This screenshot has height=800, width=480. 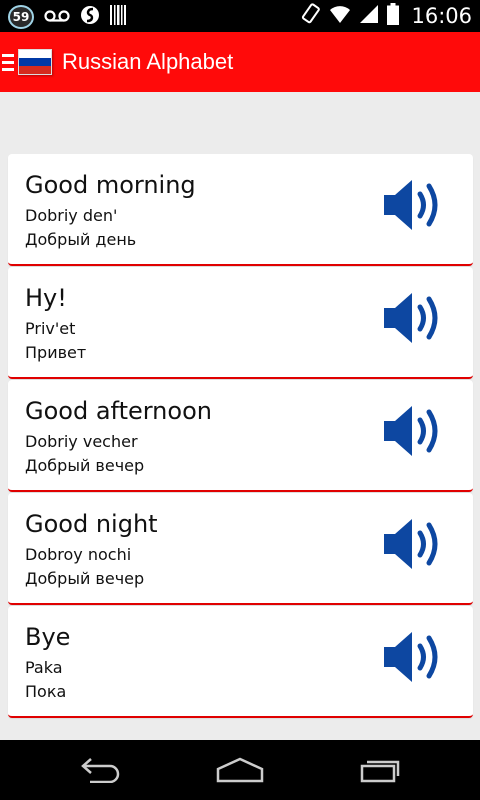 I want to click on action-bar: Russian Alphabet, so click(x=240, y=62).